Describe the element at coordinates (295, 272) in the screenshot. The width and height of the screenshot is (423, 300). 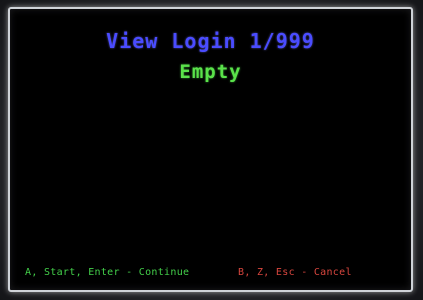
I see `cancel-hint: B, Z, Esc - Cancel` at that location.